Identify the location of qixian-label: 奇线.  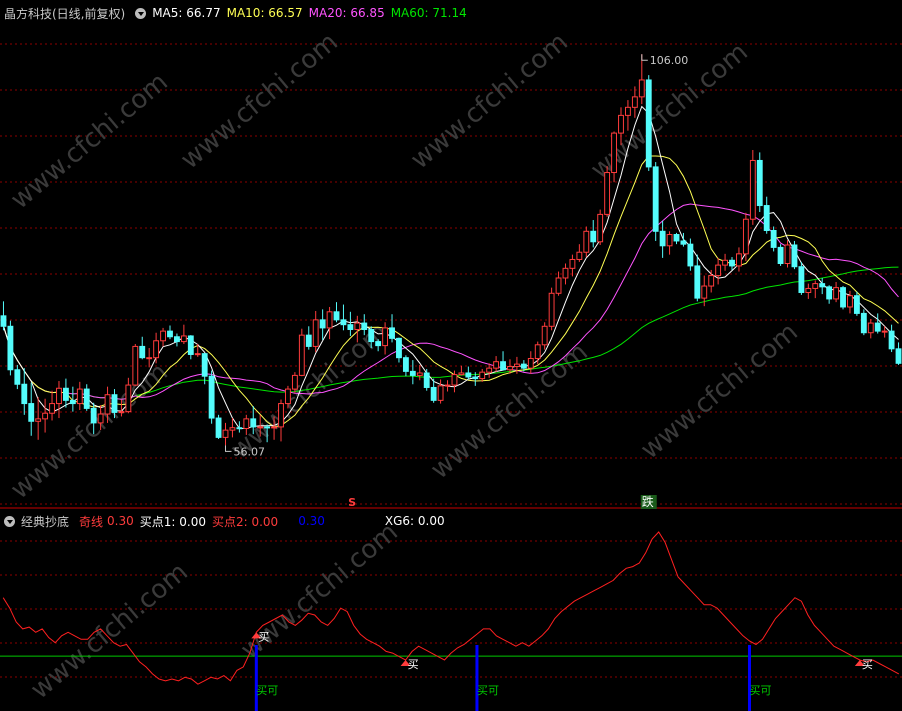
(91, 521).